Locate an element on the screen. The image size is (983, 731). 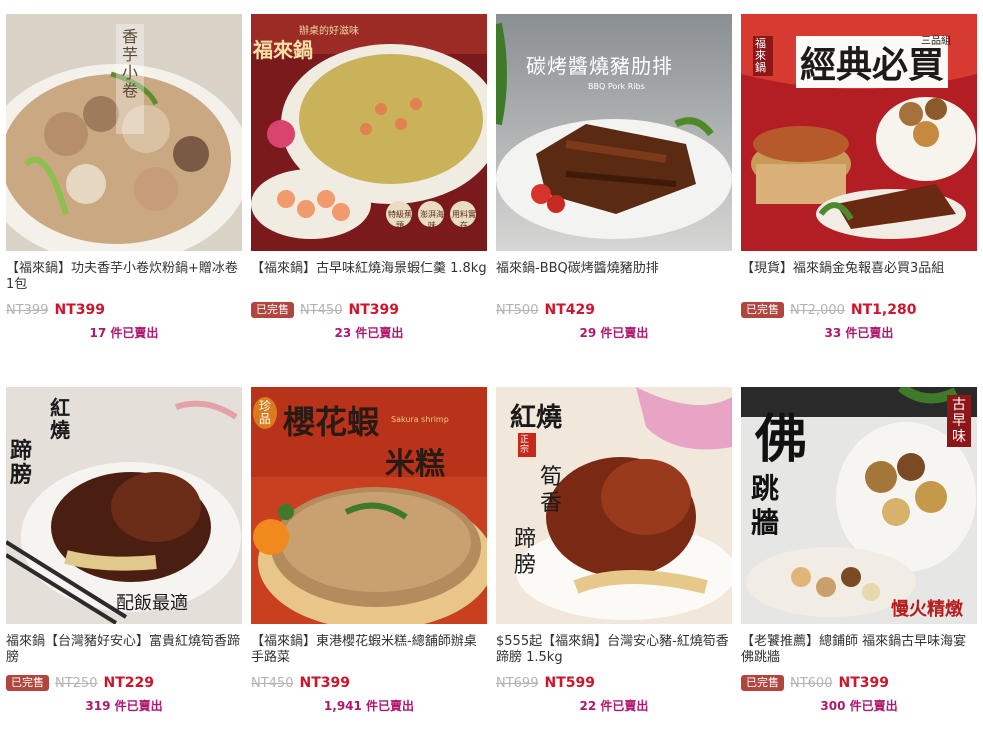
image-title: 筍香 is located at coordinates (551, 490).